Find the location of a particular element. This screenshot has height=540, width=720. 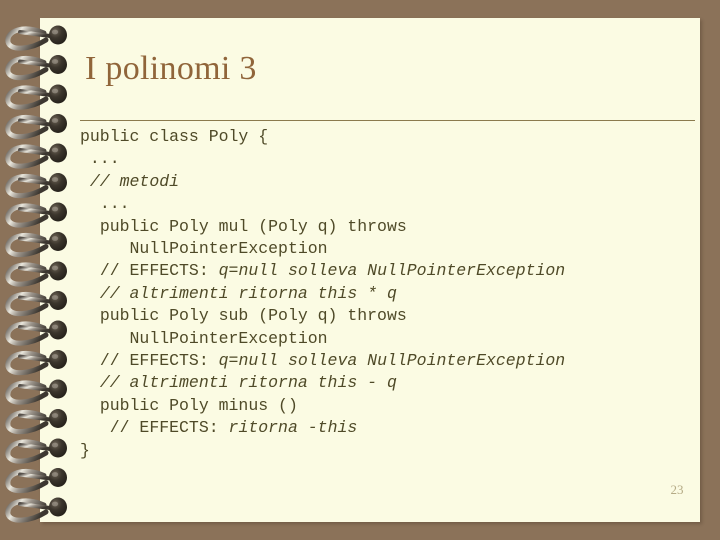

code-segment: } is located at coordinates (85, 450).